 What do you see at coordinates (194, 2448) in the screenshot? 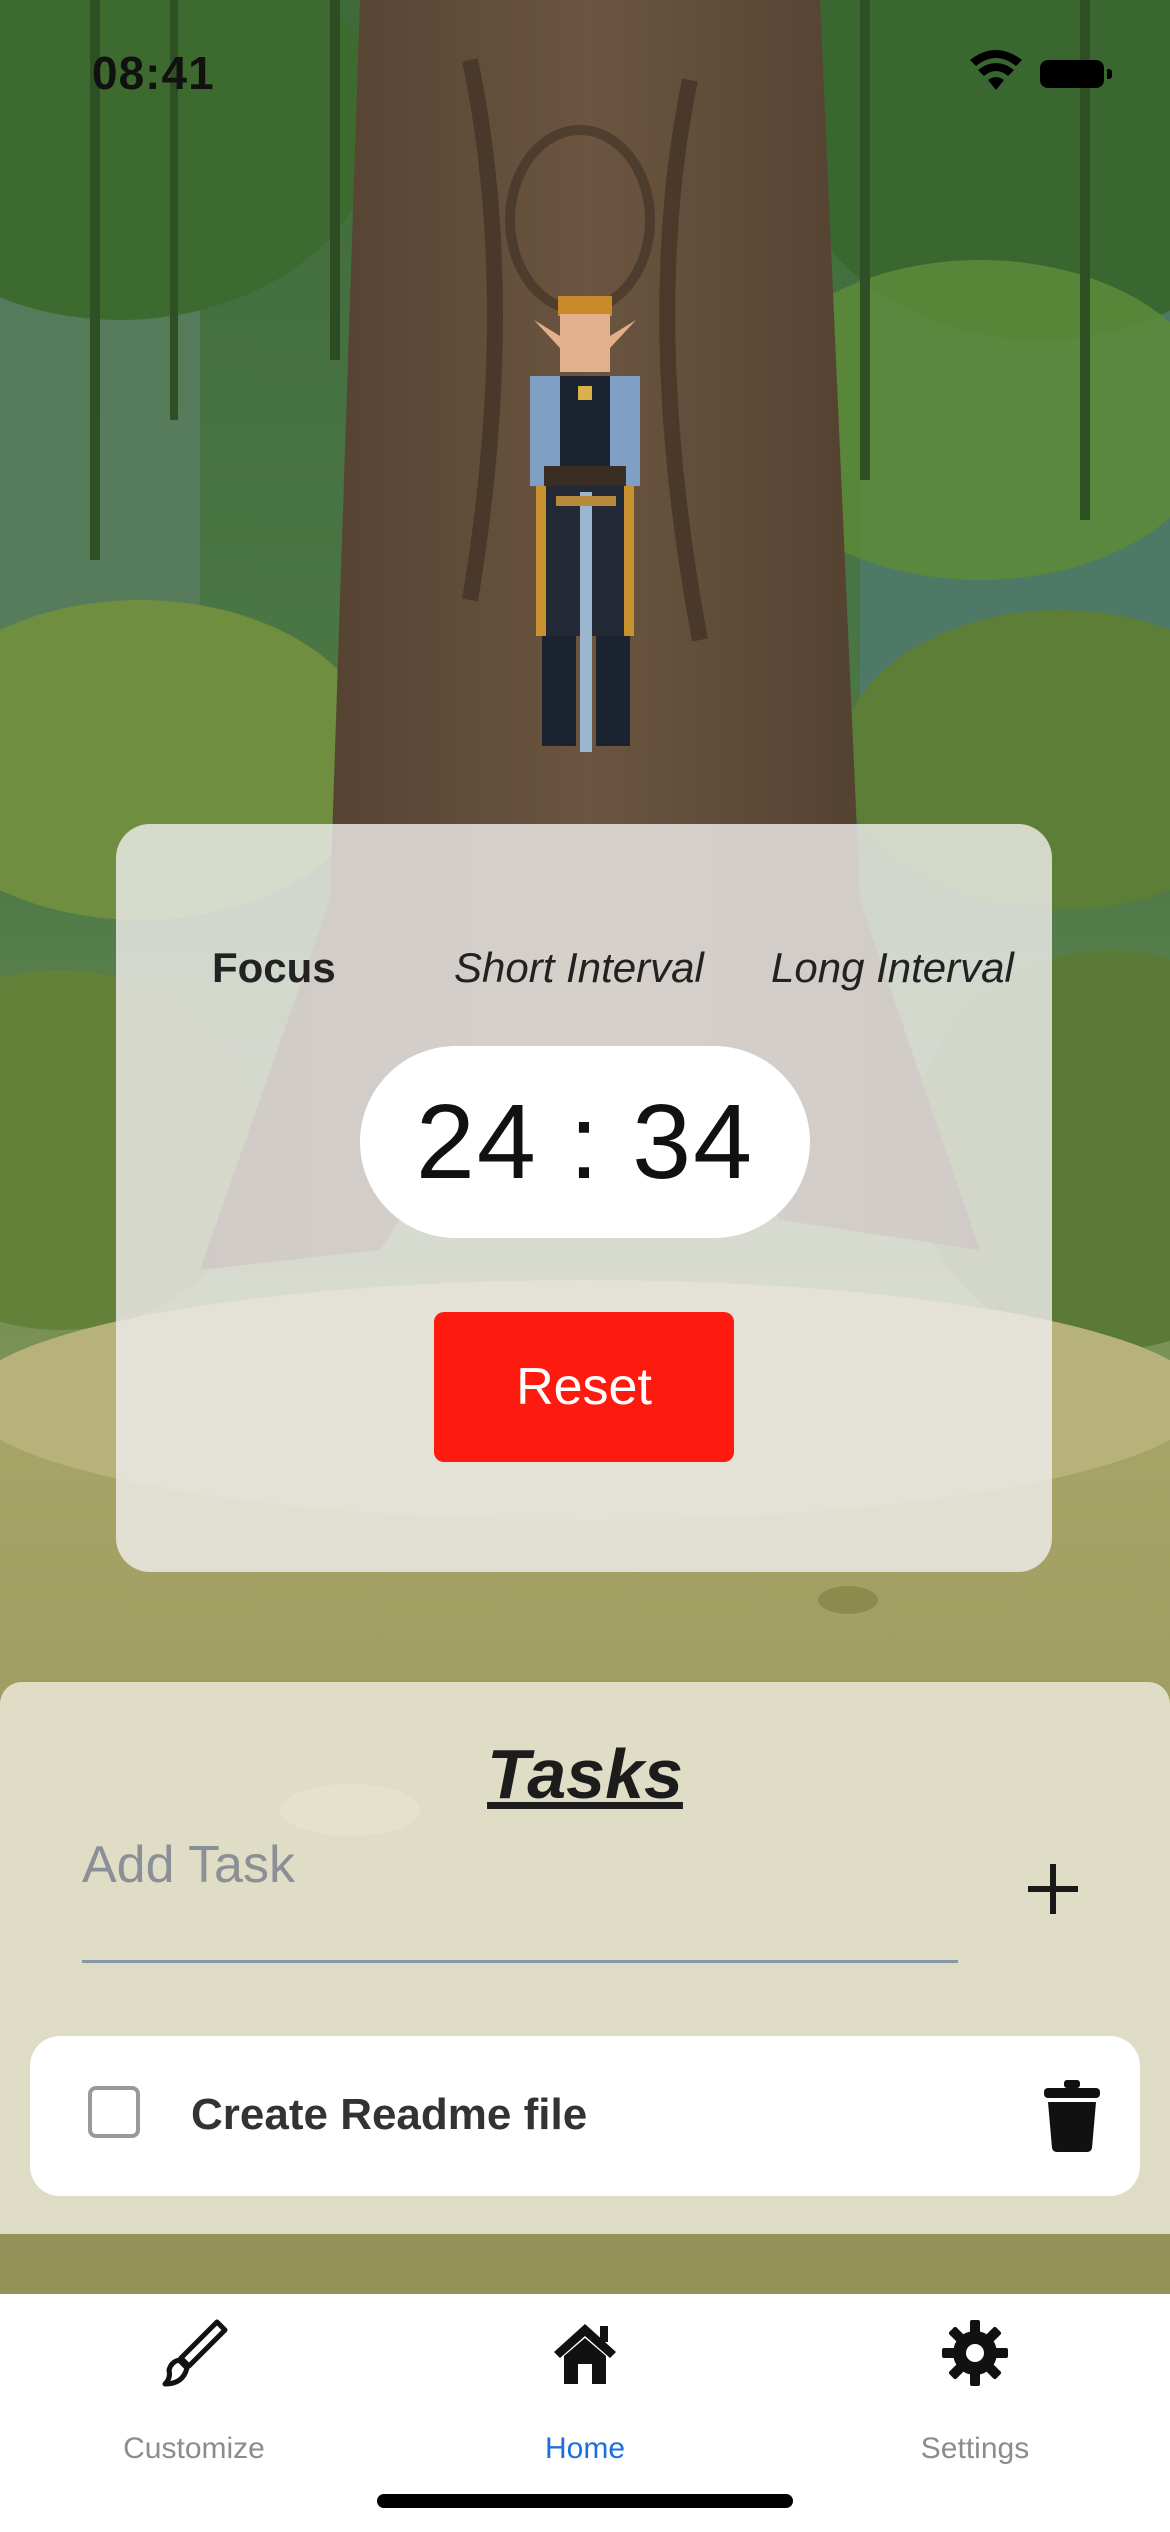
I see `tab-label-customize: Customize` at bounding box center [194, 2448].